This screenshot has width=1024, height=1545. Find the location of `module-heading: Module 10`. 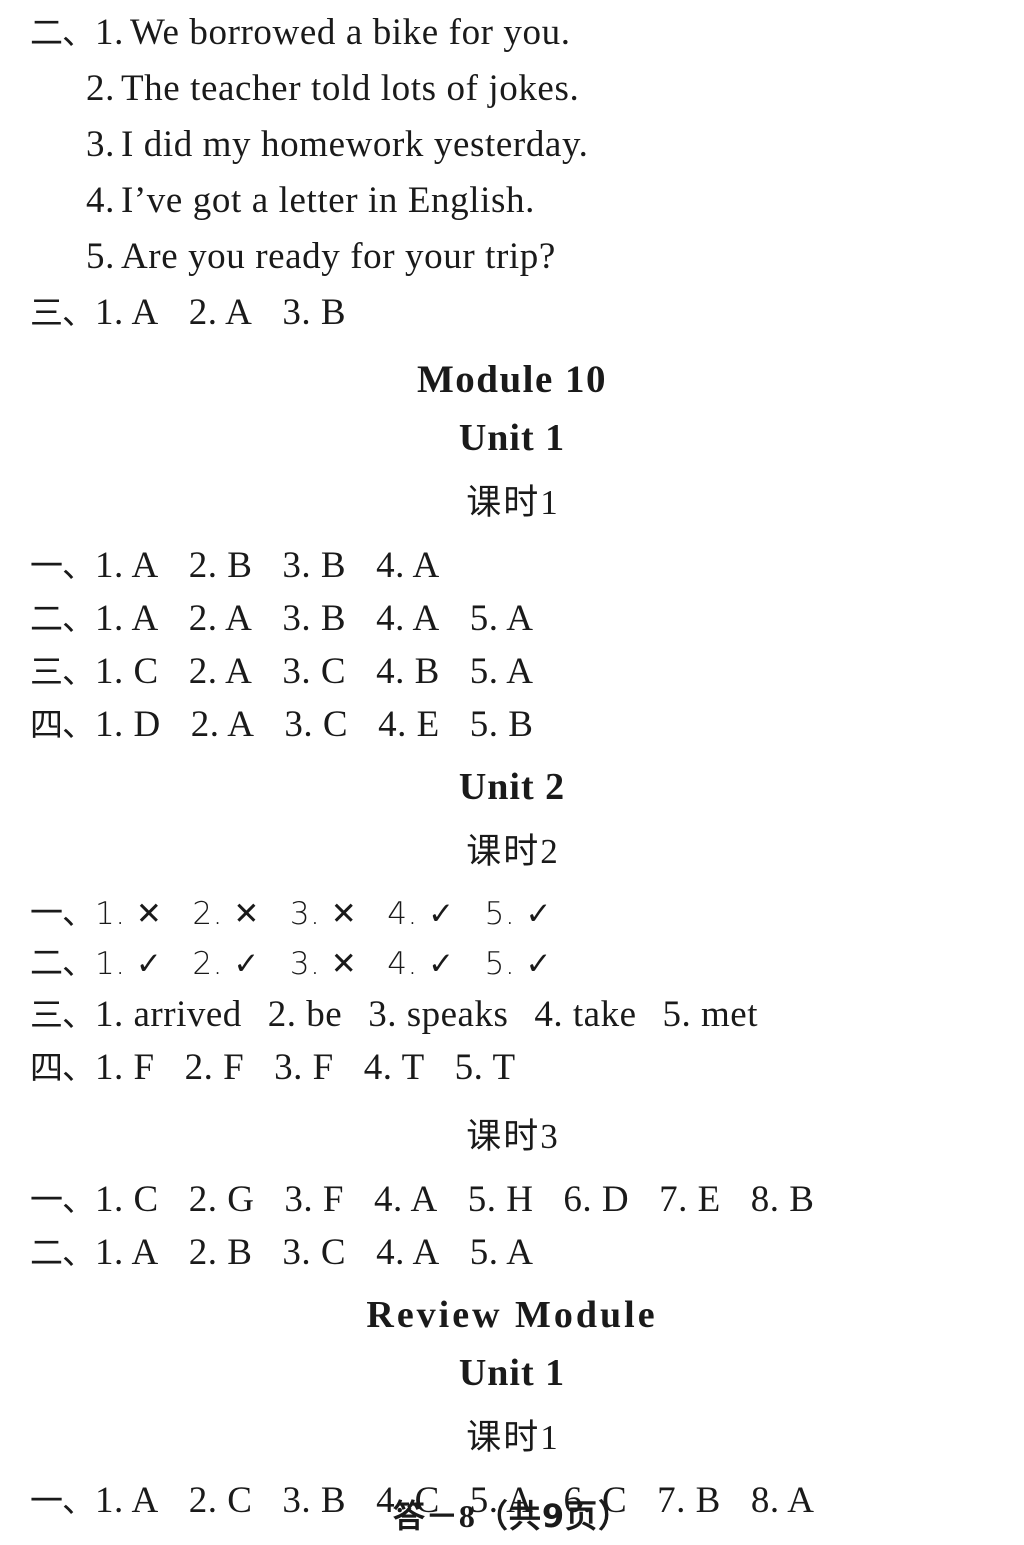

module-heading: Module 10 is located at coordinates (512, 379).